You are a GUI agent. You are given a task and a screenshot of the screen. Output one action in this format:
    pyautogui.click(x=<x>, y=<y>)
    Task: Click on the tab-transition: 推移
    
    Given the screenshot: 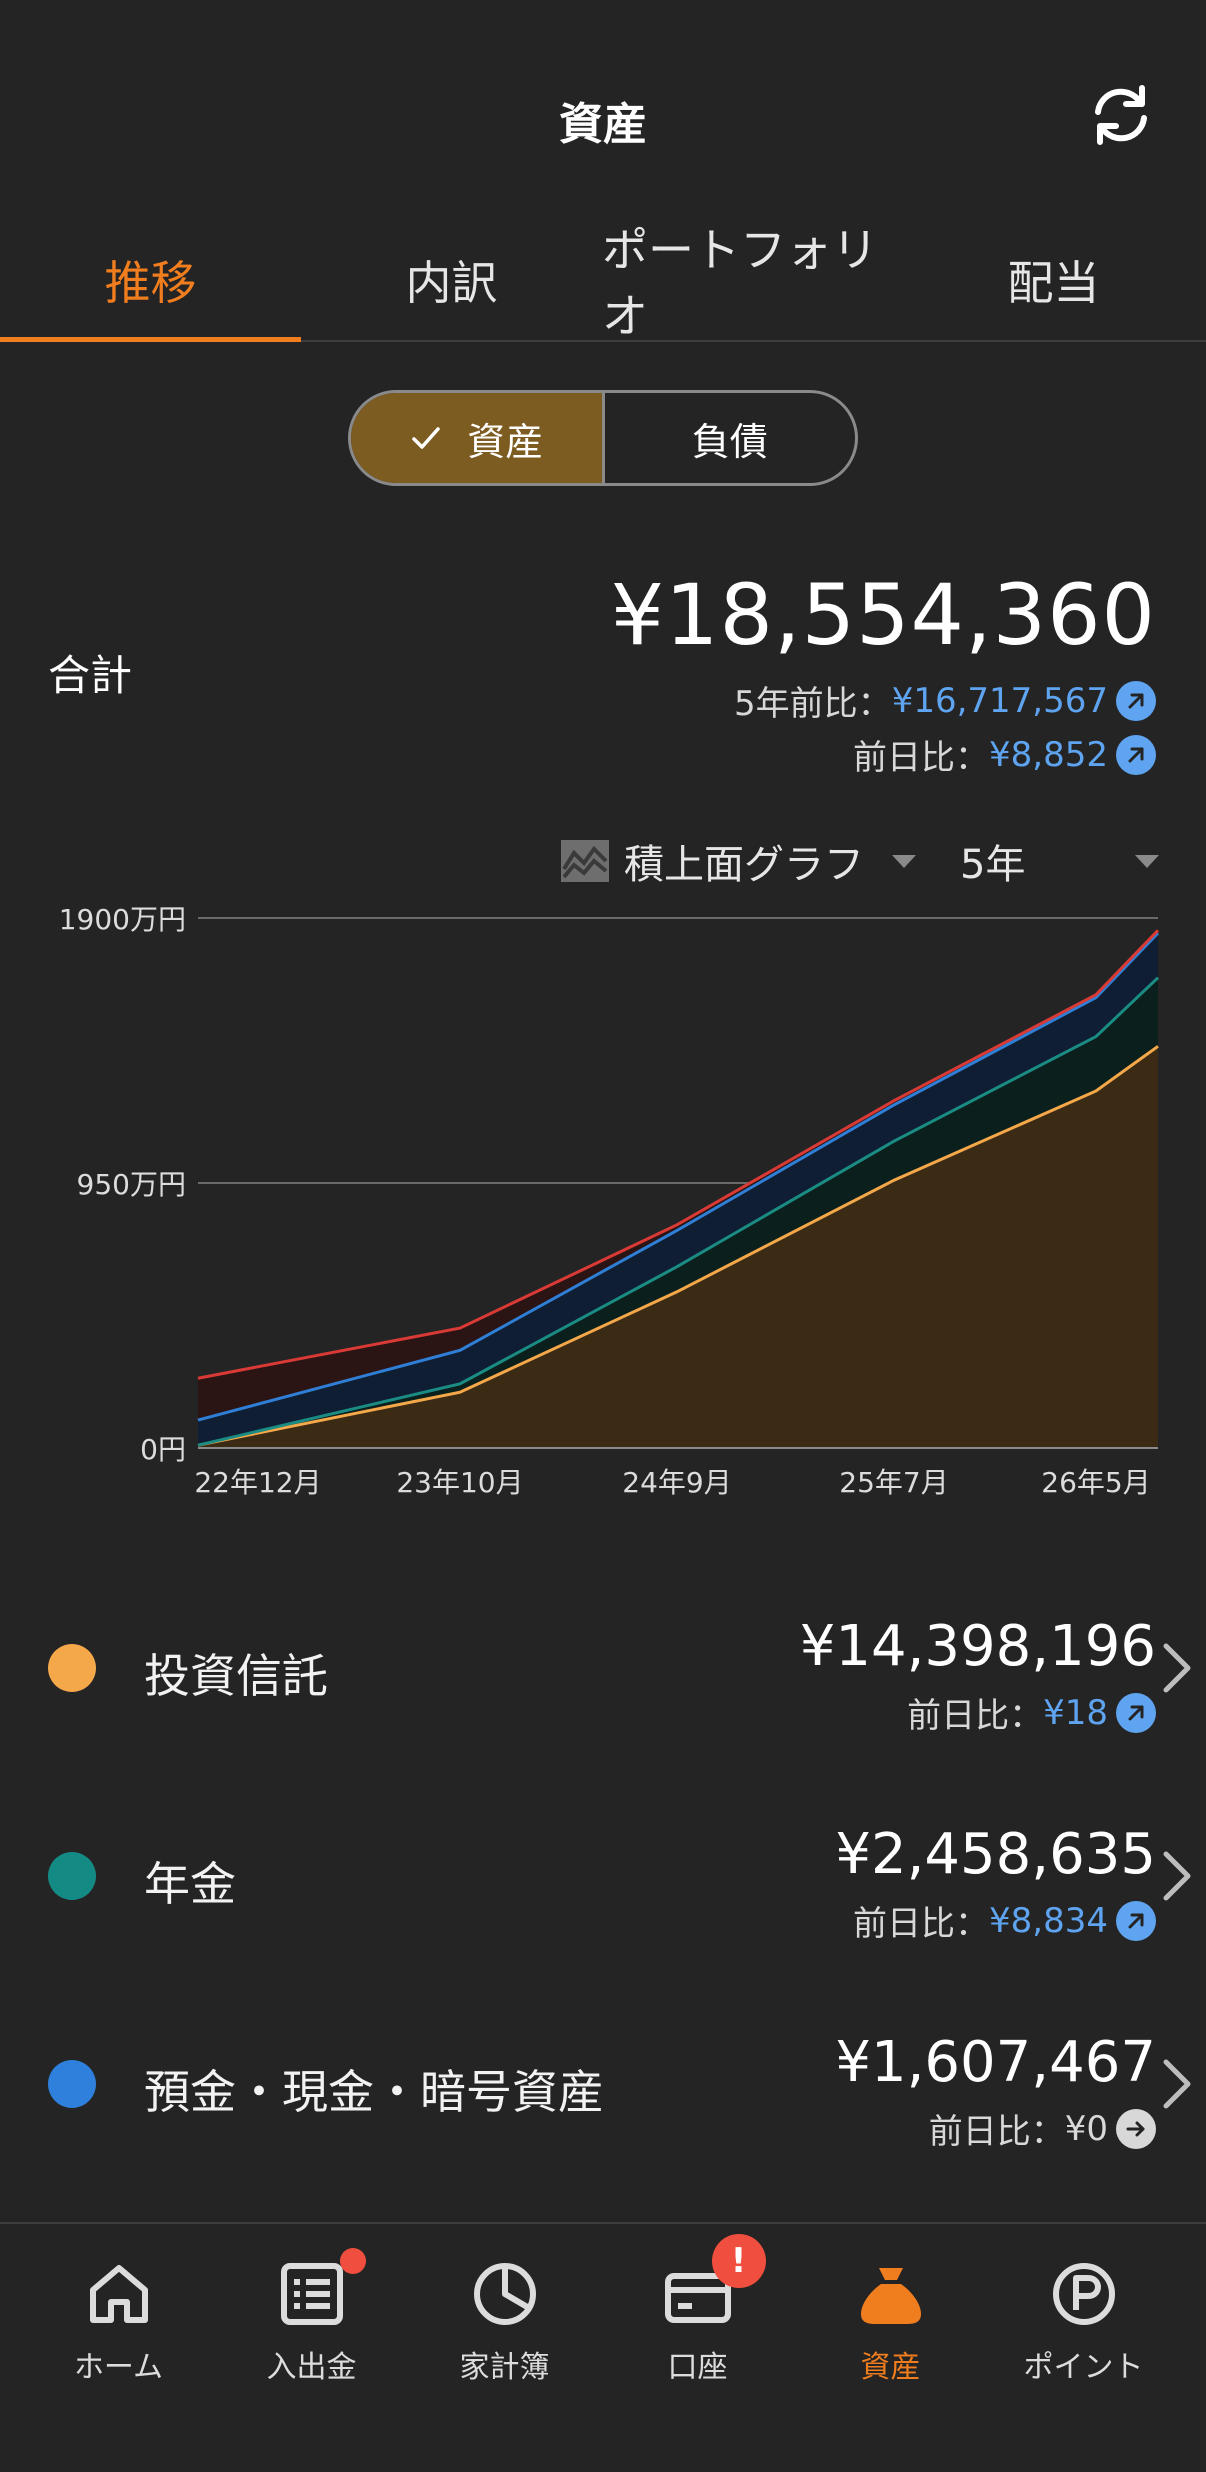 What is the action you would take?
    pyautogui.click(x=150, y=281)
    